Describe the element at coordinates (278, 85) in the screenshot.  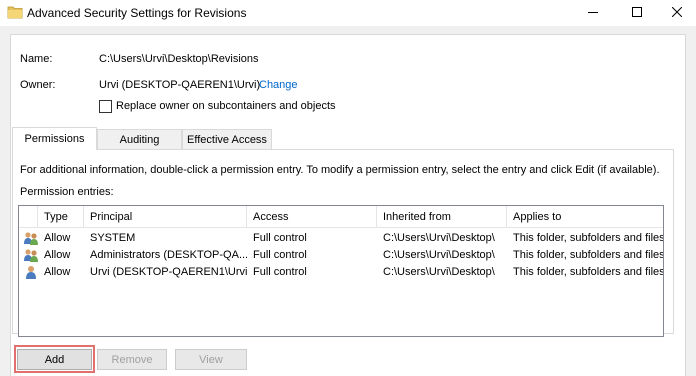
I see `change-owner-link: Change` at that location.